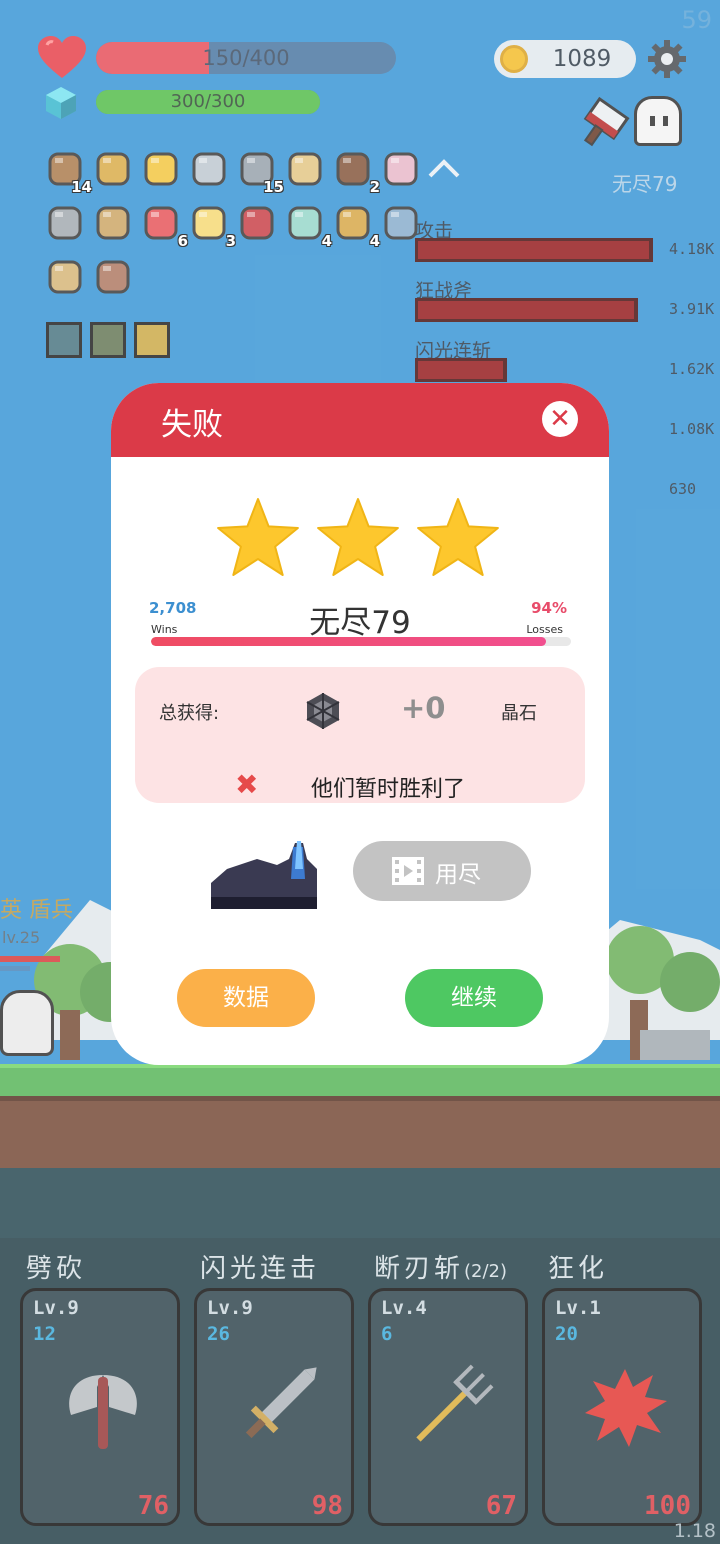 The height and width of the screenshot is (1544, 720). Describe the element at coordinates (544, 629) in the screenshot. I see `losses-label: Losses` at that location.